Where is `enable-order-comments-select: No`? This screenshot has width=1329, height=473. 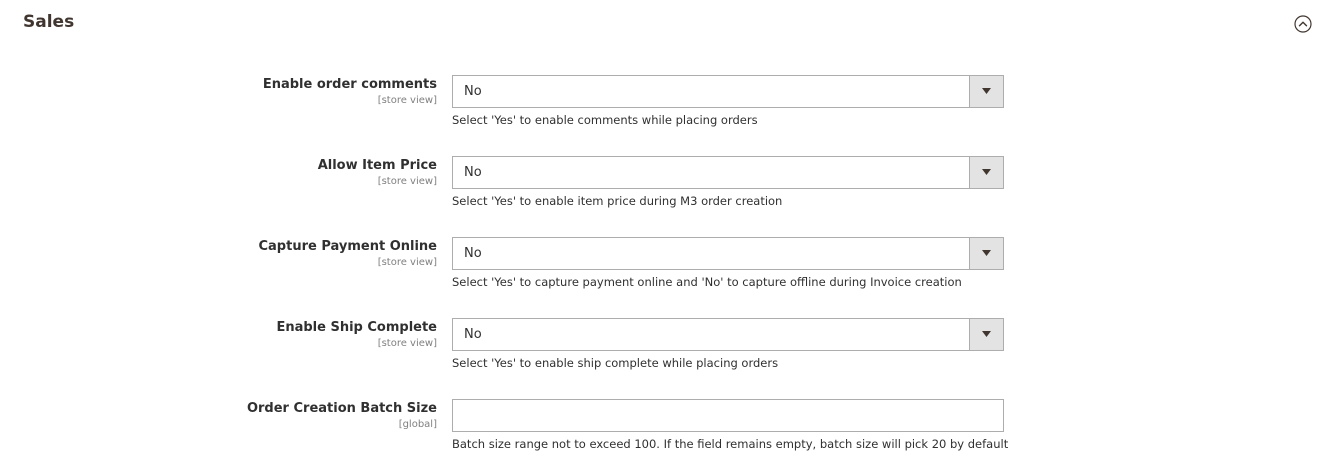
enable-order-comments-select: No is located at coordinates (728, 91).